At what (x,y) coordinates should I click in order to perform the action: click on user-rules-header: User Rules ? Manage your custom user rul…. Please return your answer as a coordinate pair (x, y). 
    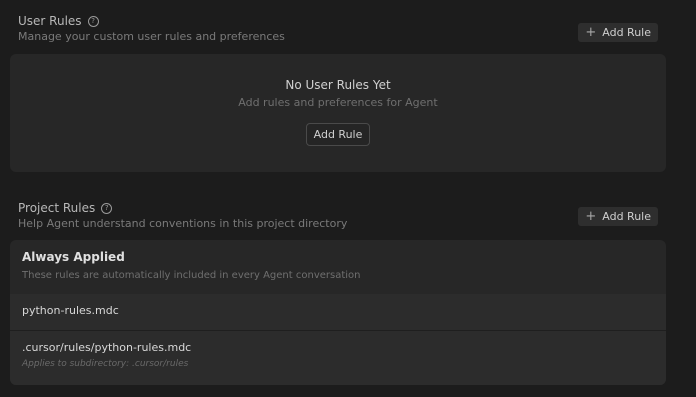
    Looking at the image, I should click on (338, 28).